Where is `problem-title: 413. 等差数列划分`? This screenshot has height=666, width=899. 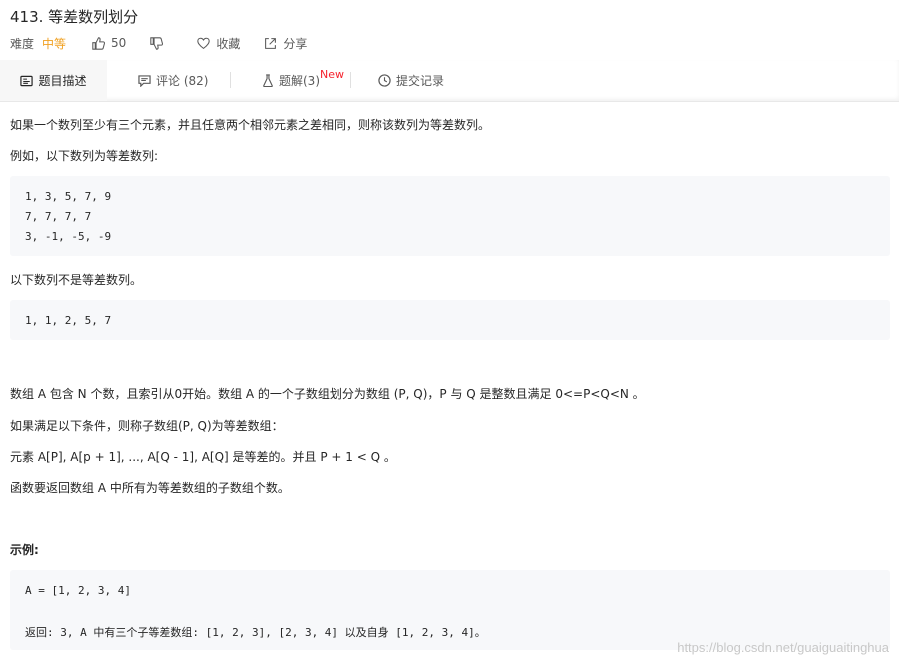
problem-title: 413. 等差数列划分 is located at coordinates (74, 17).